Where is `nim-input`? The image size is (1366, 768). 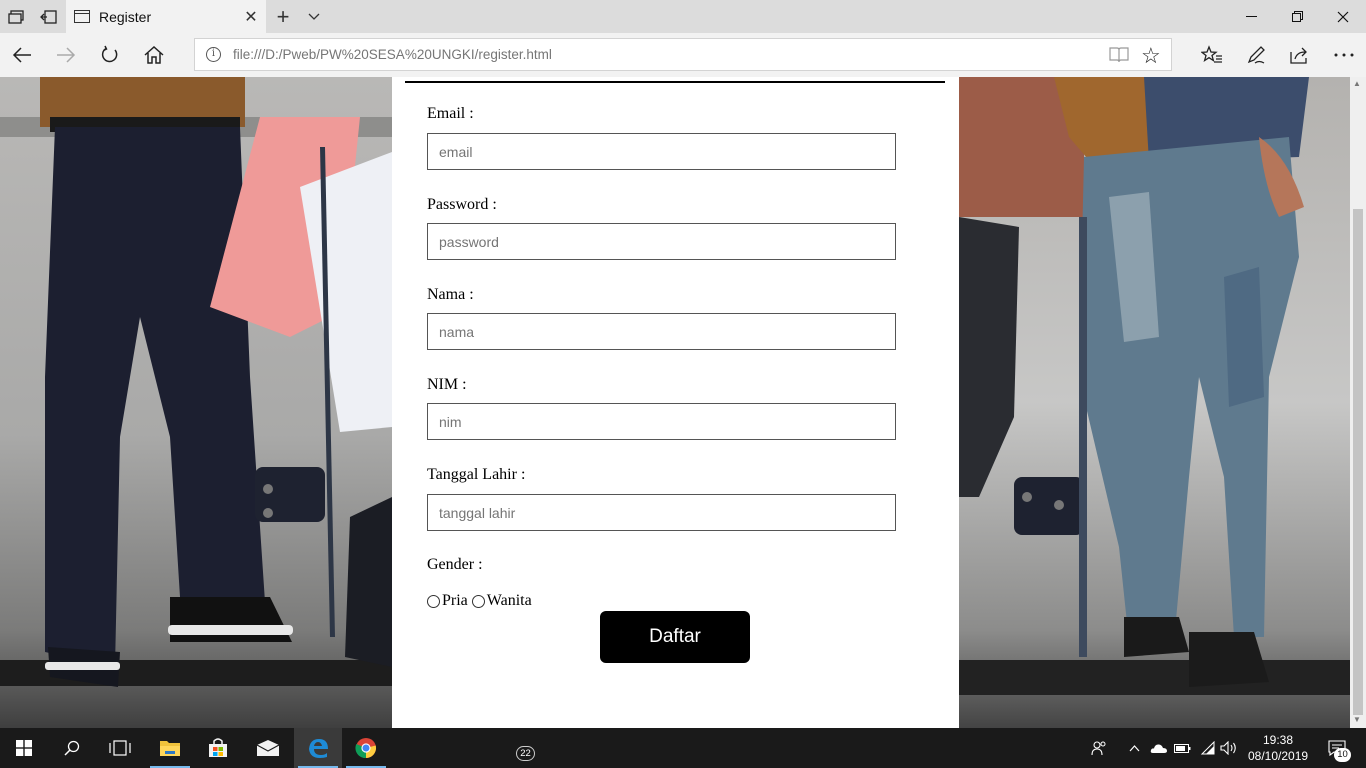
nim-input is located at coordinates (661, 421).